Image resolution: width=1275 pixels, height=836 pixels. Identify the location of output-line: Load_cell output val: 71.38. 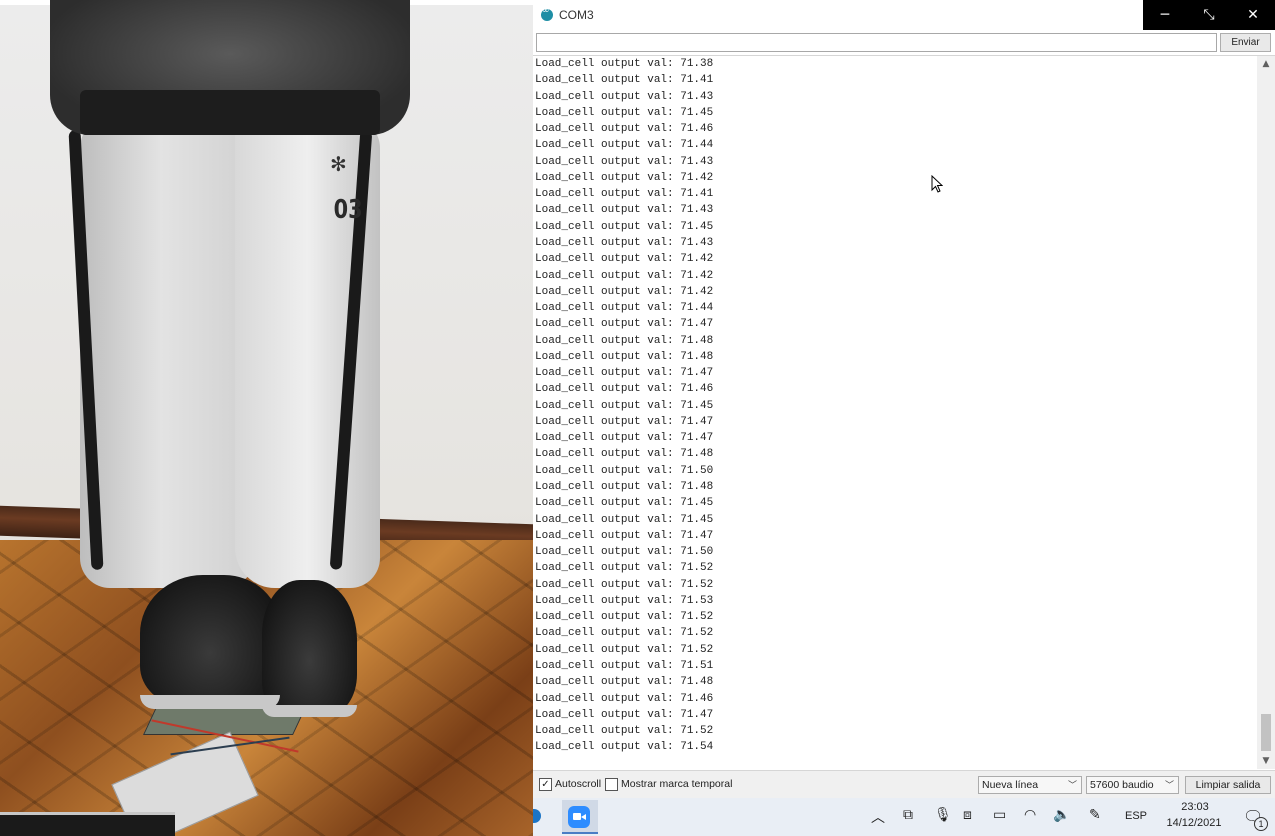
(624, 64).